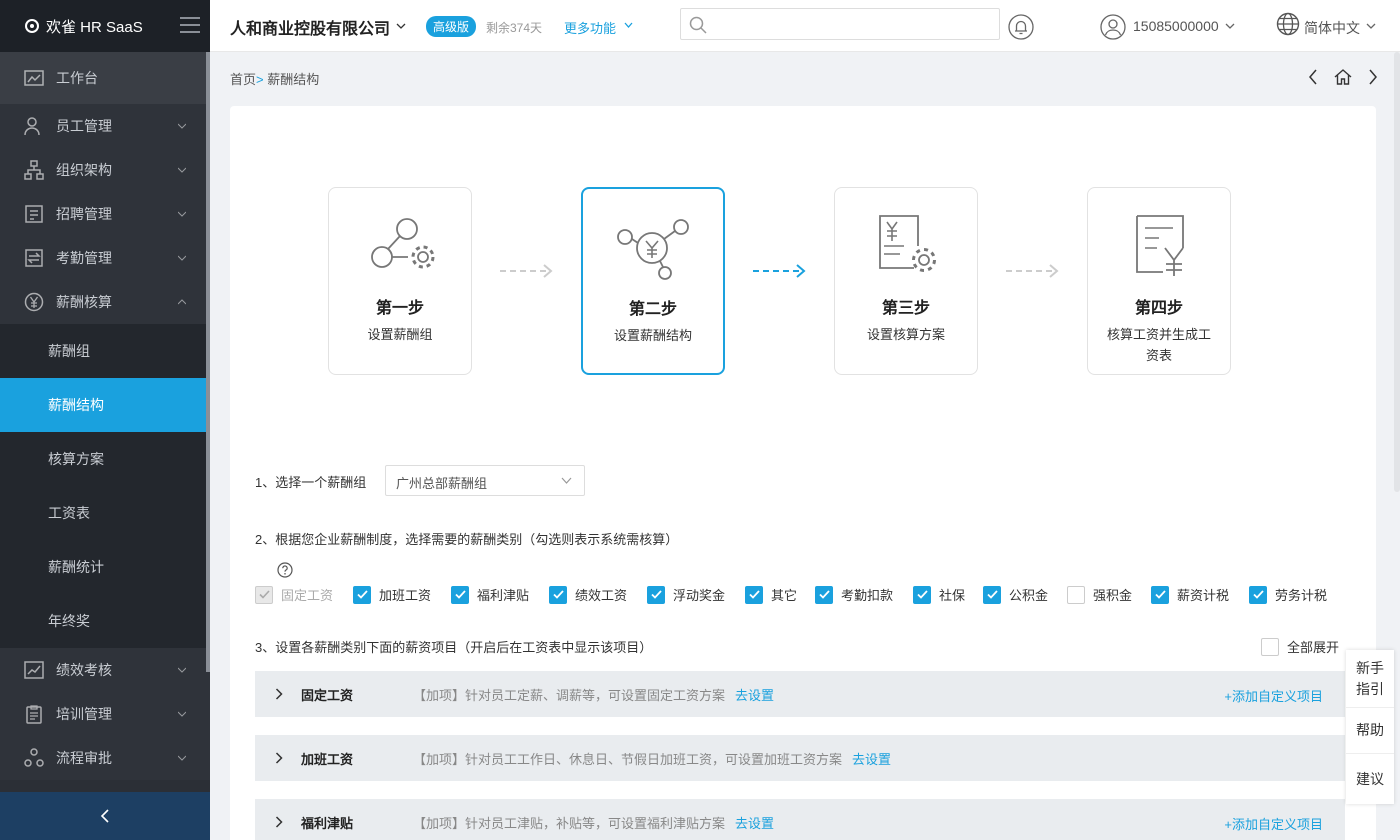 The height and width of the screenshot is (840, 1400). Describe the element at coordinates (400, 281) in the screenshot. I see `step-1: 第一步 设置薪酬组` at that location.